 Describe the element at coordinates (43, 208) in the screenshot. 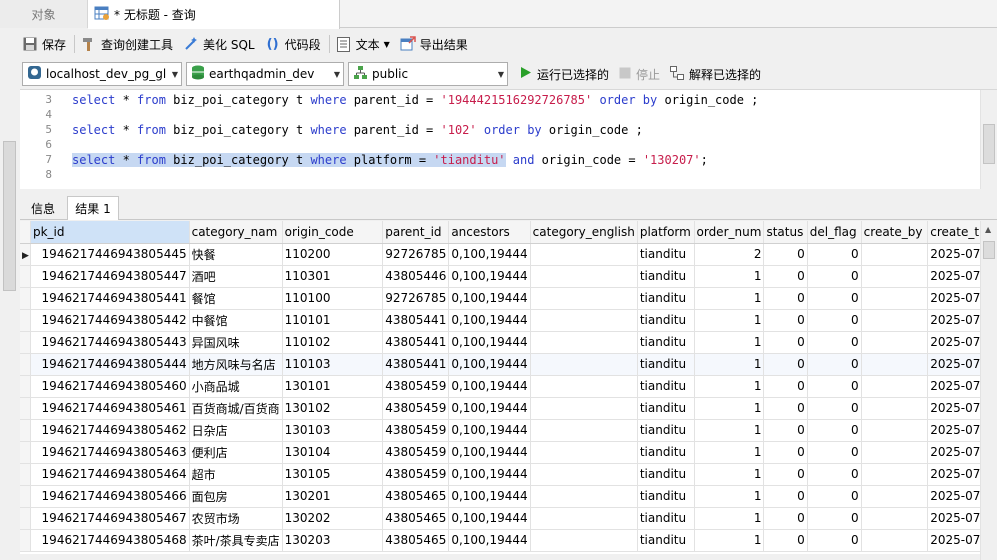

I see `tab-info: 信息` at that location.